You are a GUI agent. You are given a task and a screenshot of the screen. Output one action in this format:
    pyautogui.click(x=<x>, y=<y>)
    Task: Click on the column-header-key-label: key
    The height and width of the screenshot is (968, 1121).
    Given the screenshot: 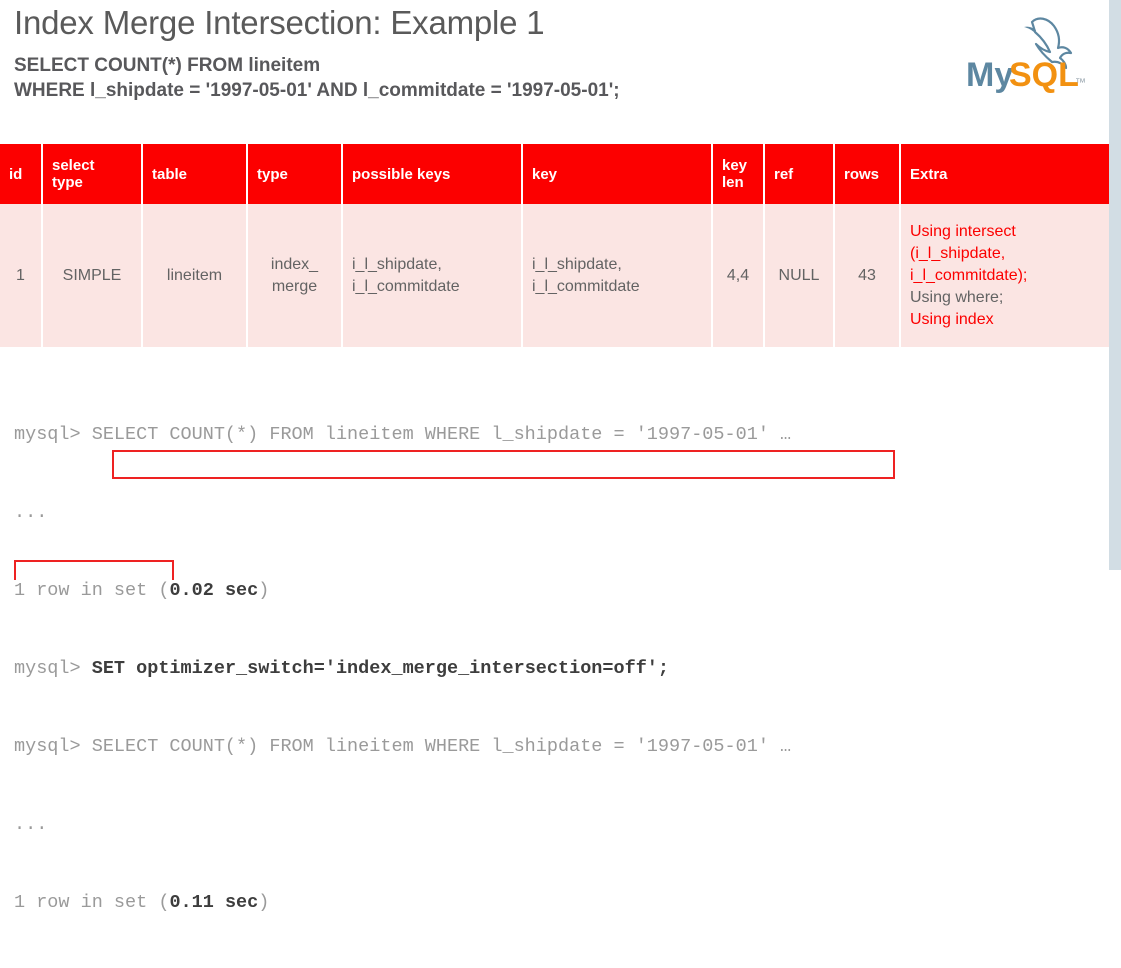 What is the action you would take?
    pyautogui.click(x=545, y=174)
    